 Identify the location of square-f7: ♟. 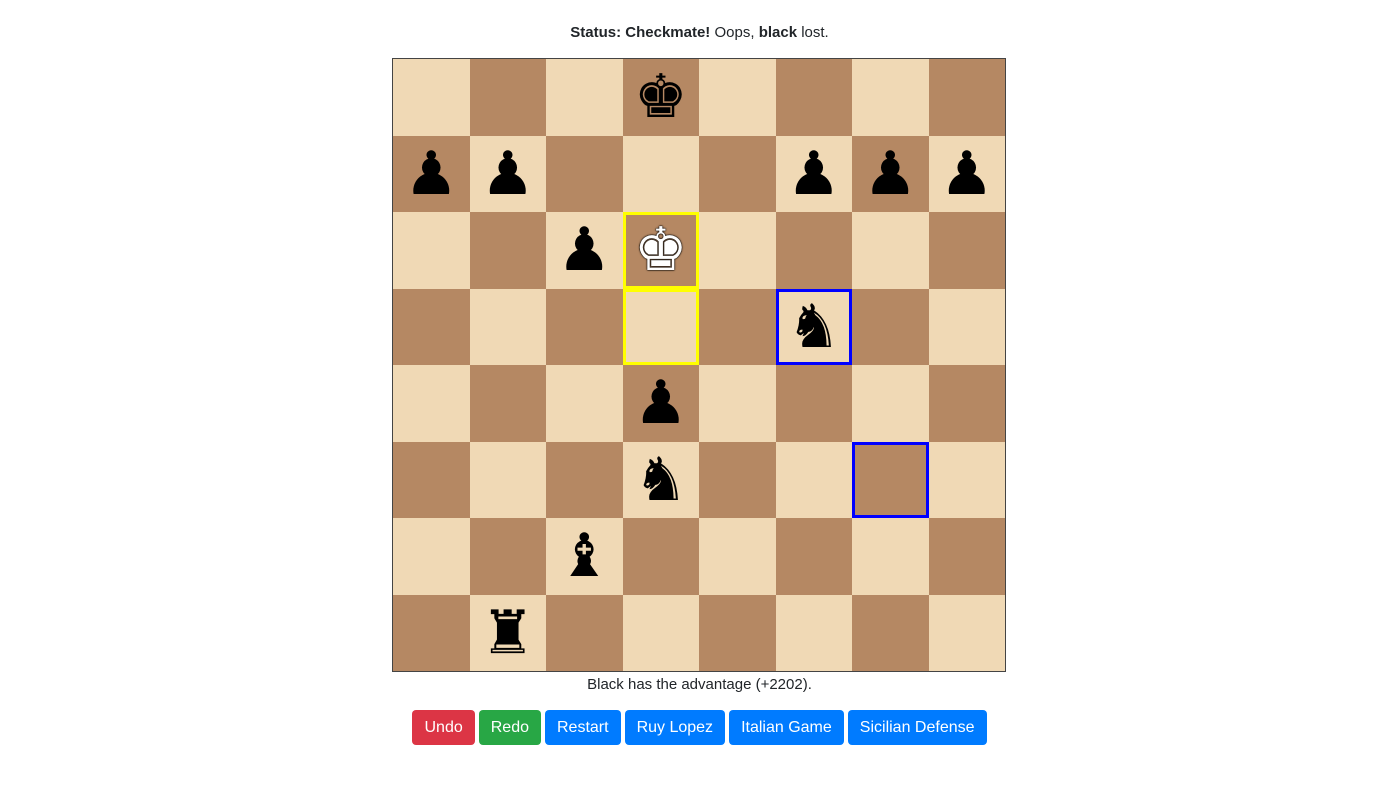
(814, 174).